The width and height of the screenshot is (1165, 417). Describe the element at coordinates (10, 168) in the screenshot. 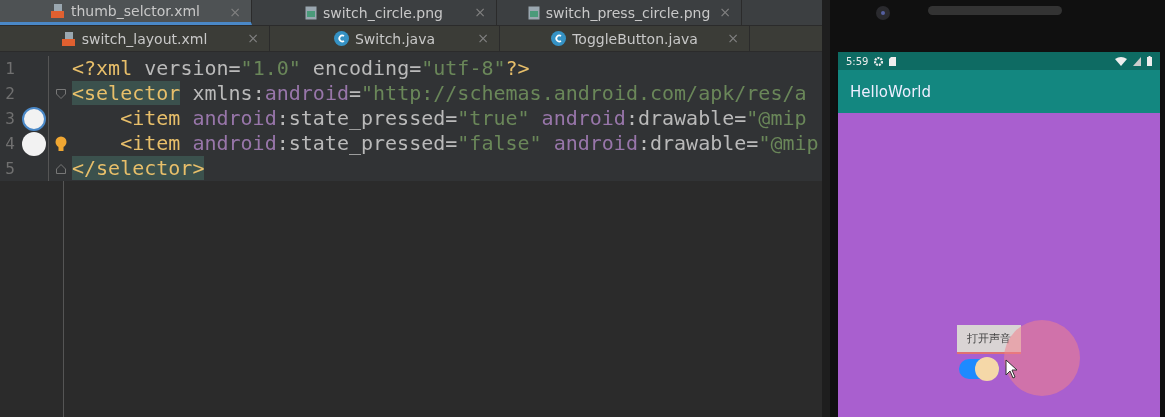

I see `line-number: 5` at that location.